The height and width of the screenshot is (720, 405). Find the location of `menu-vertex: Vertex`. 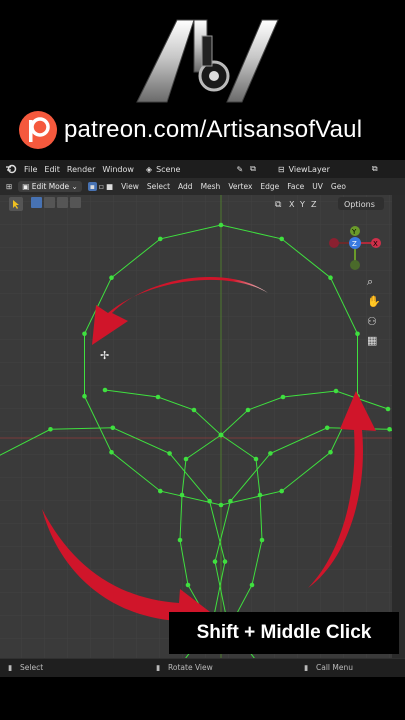

menu-vertex: Vertex is located at coordinates (240, 186).